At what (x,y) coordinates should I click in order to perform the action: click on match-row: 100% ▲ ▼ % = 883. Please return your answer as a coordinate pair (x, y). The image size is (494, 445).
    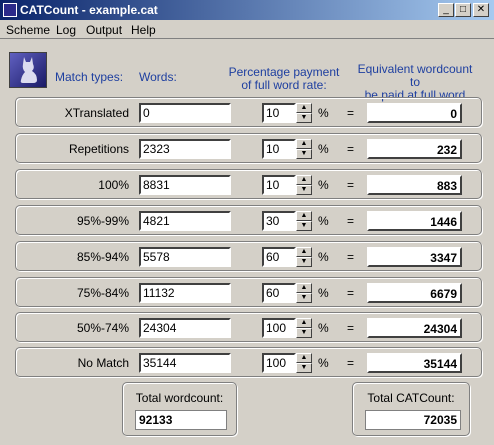
    Looking at the image, I should click on (248, 184).